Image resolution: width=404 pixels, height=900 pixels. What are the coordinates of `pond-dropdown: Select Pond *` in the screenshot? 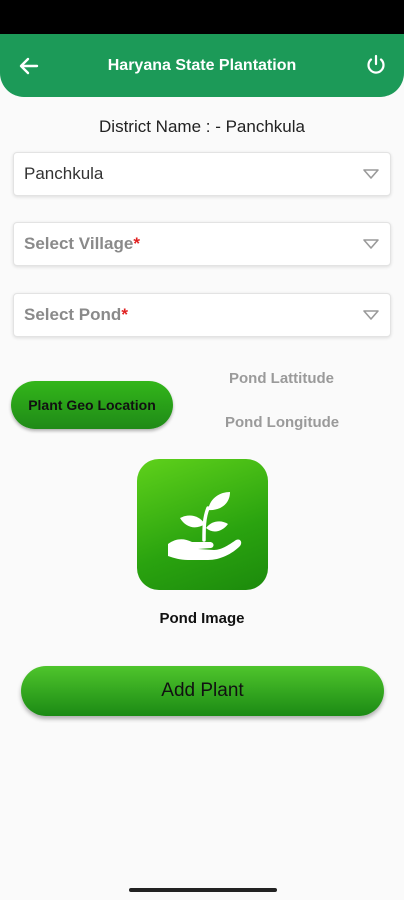 It's located at (202, 315).